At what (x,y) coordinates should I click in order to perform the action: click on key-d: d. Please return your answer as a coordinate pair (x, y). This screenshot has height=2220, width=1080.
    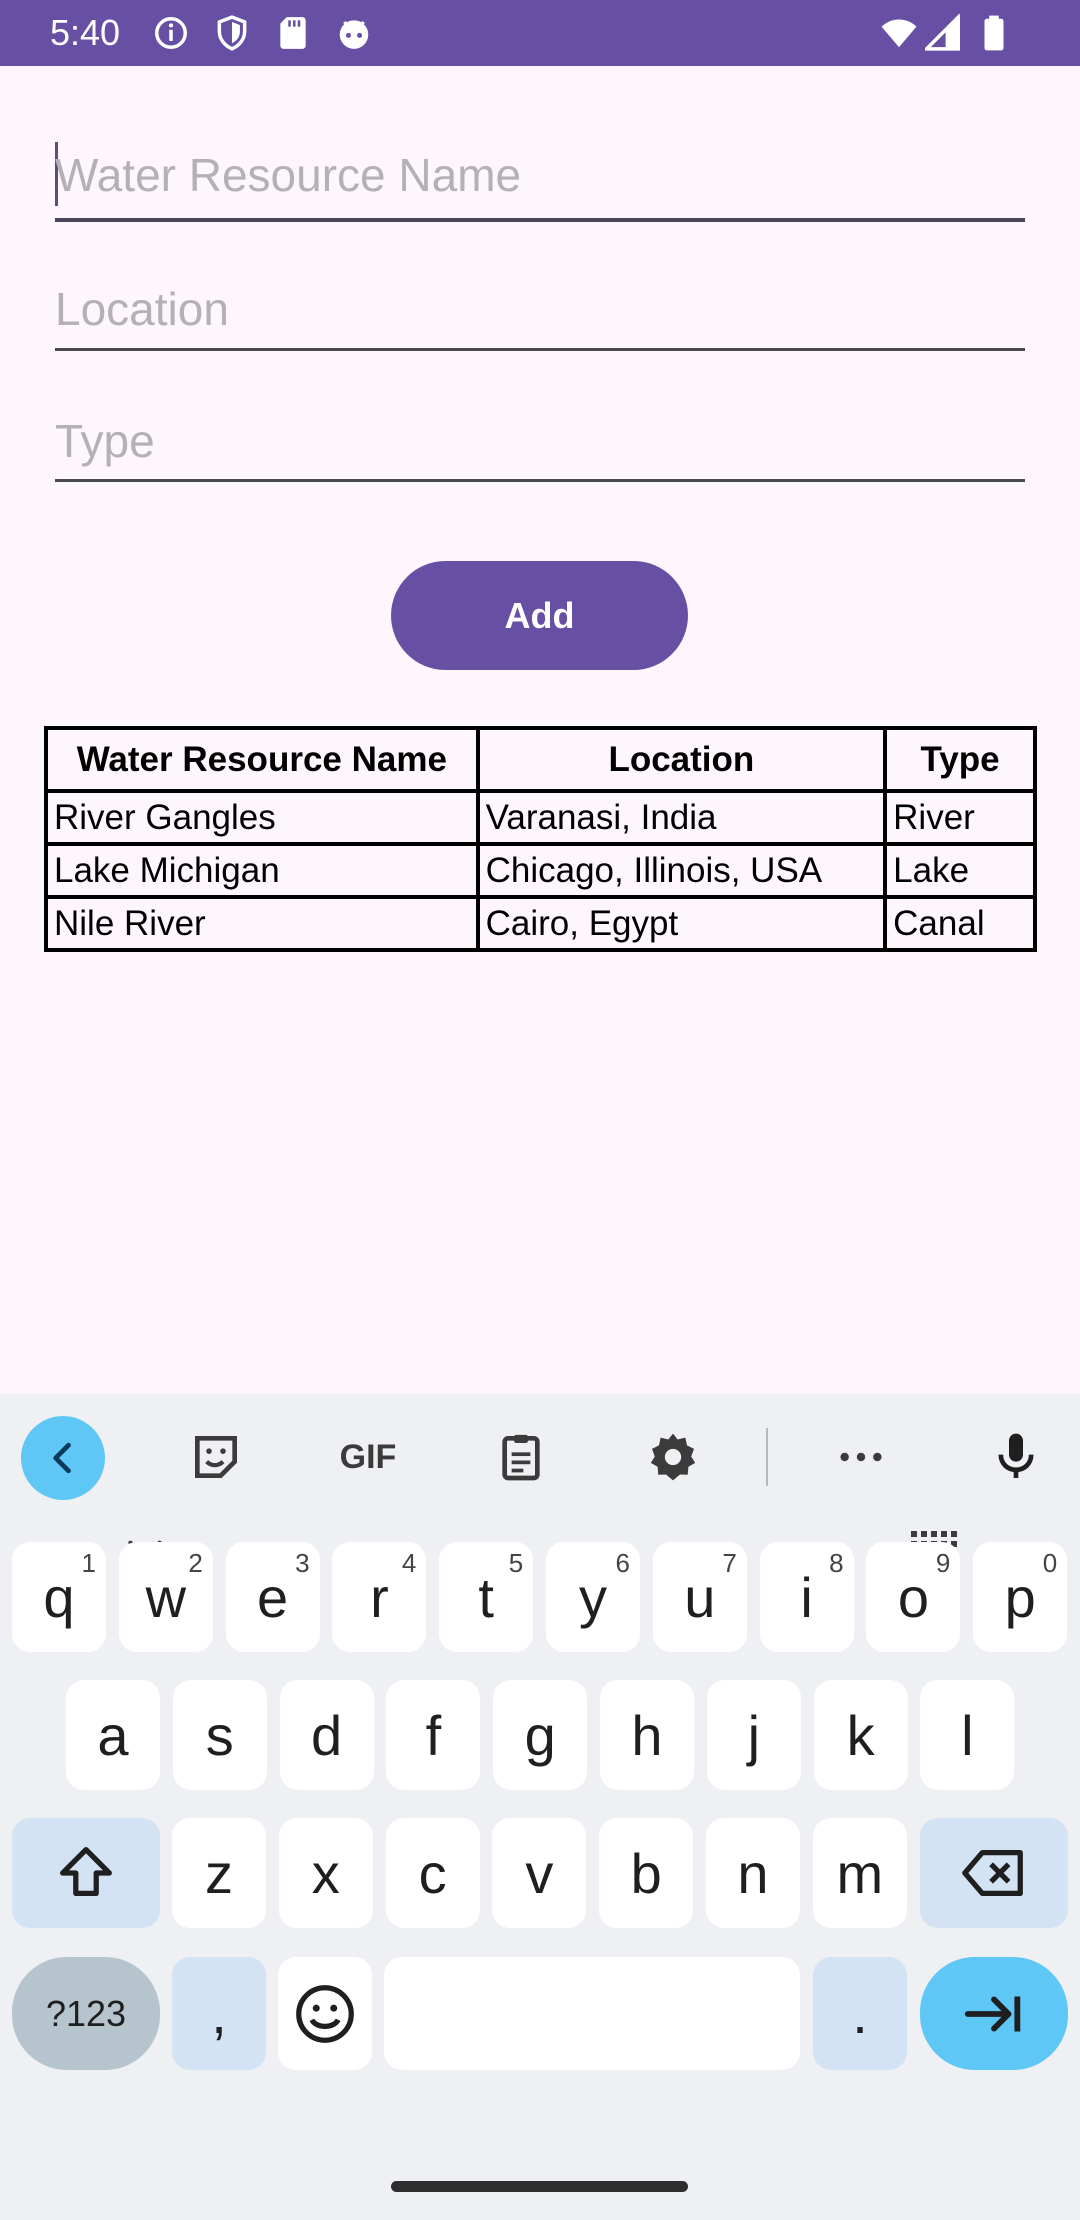
    Looking at the image, I should click on (326, 1735).